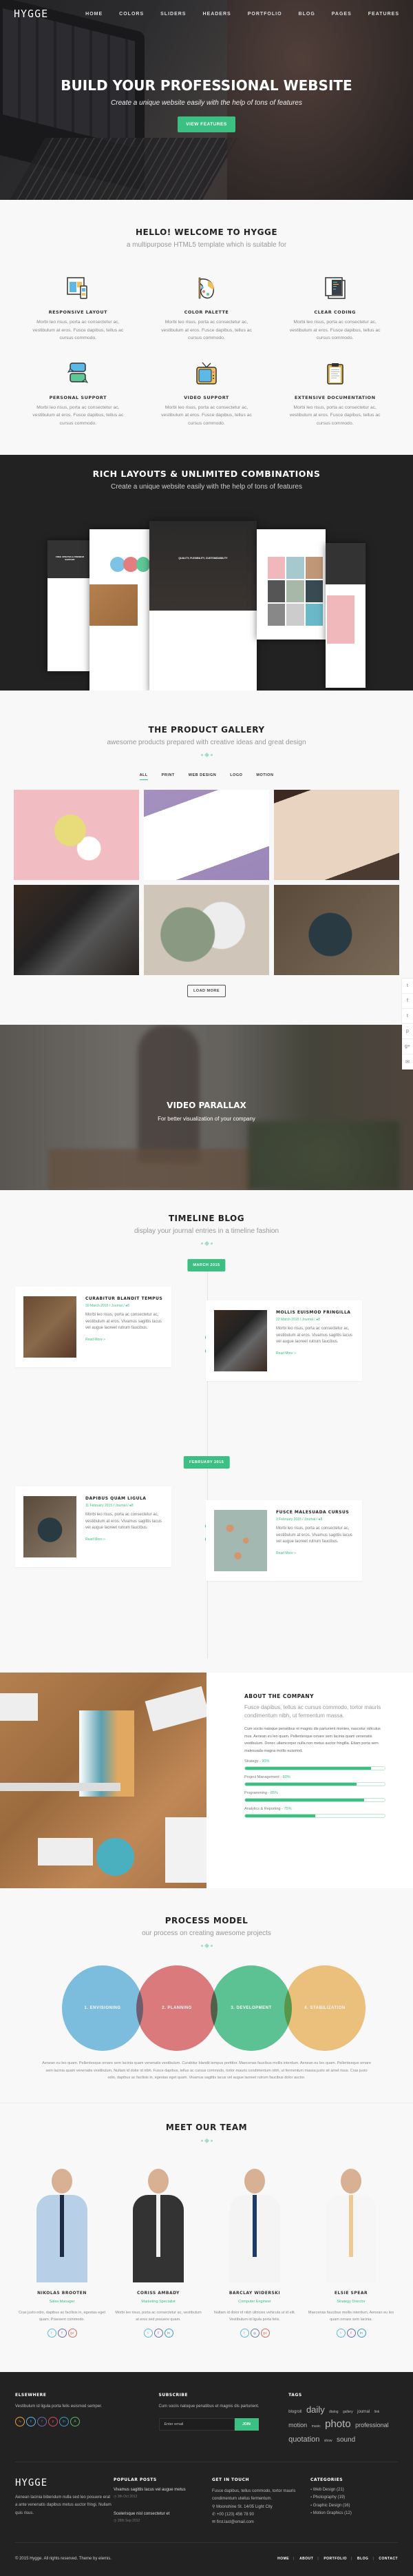  Describe the element at coordinates (94, 14) in the screenshot. I see `nav-home: HOME` at that location.